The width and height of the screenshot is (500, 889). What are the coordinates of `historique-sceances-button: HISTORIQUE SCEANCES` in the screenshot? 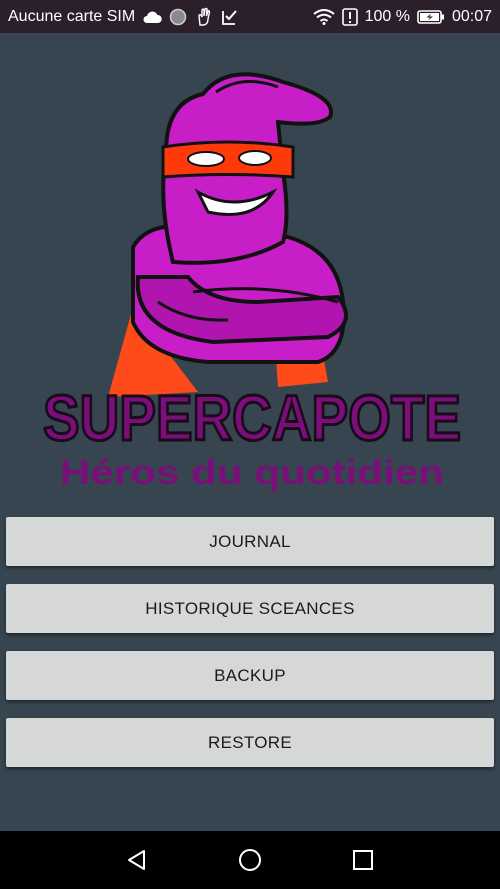 It's located at (250, 608).